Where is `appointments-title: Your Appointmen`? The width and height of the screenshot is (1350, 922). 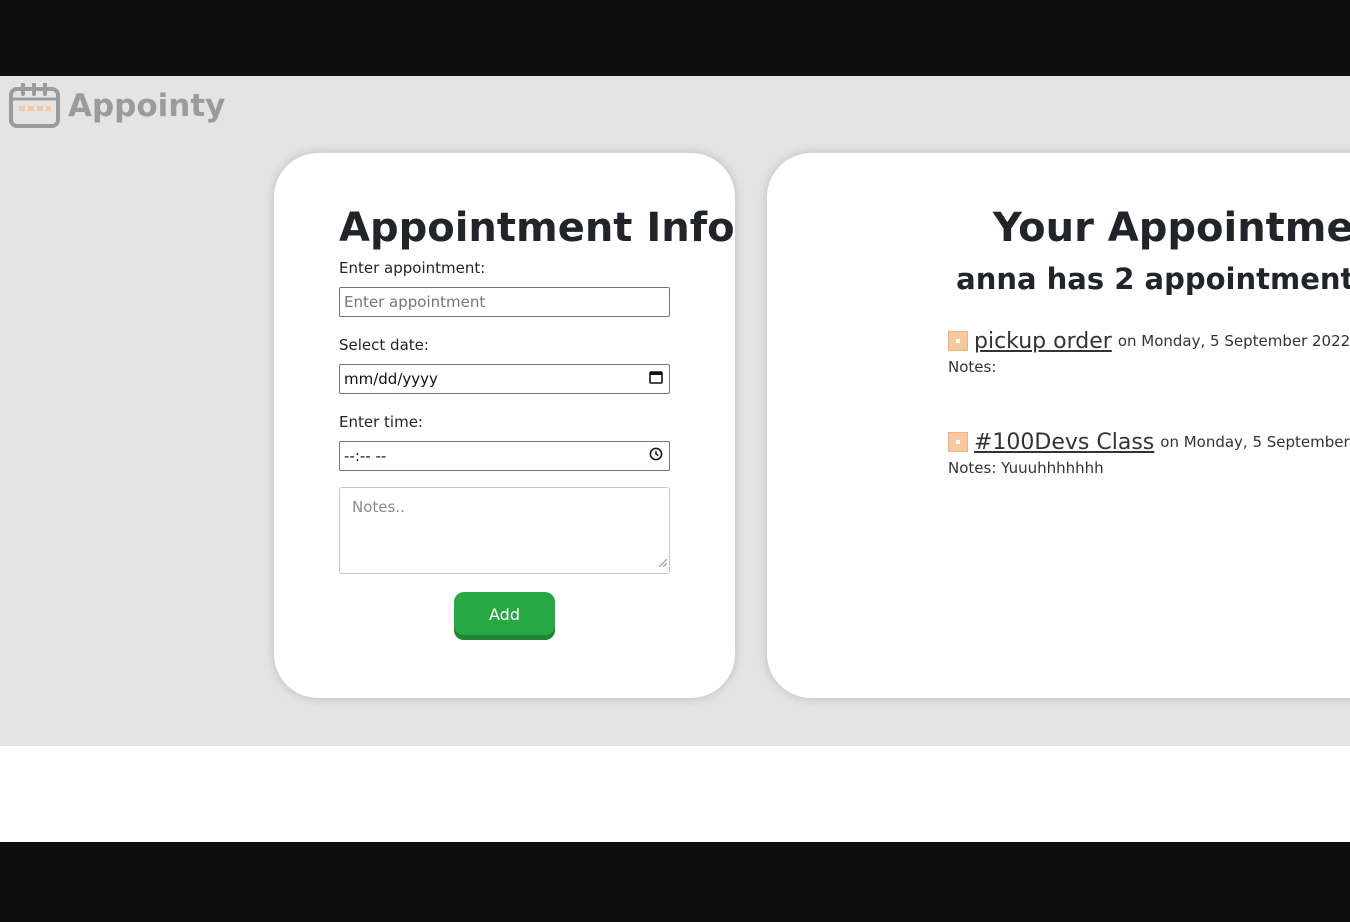 appointments-title: Your Appointmen is located at coordinates (1171, 228).